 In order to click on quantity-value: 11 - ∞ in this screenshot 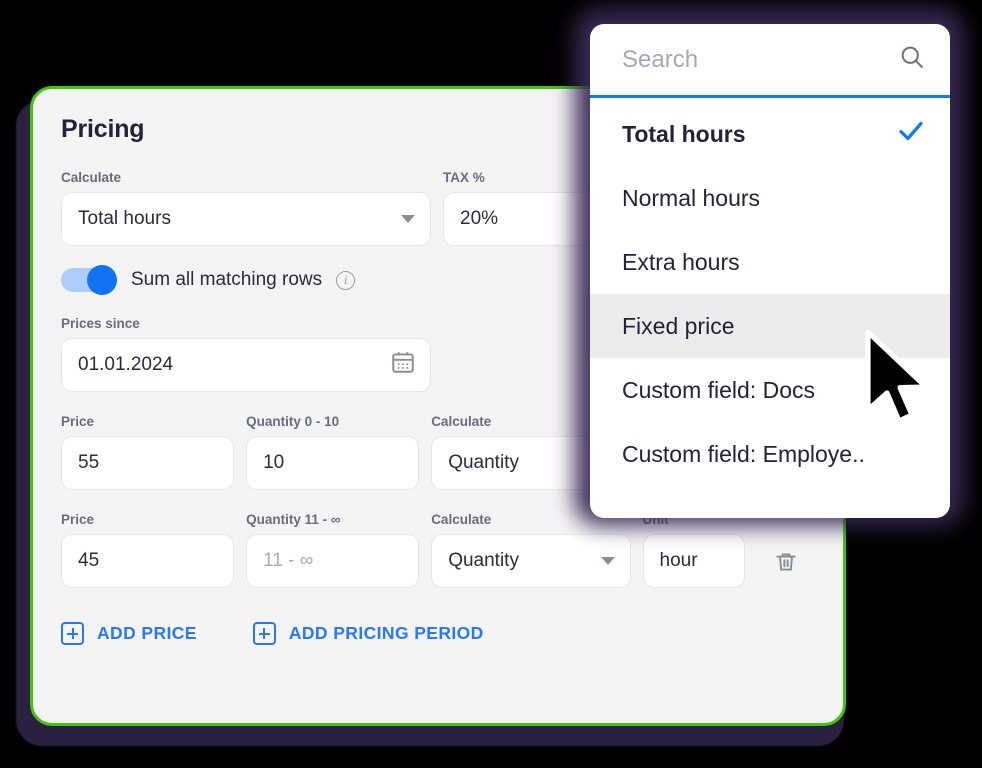, I will do `click(288, 560)`.